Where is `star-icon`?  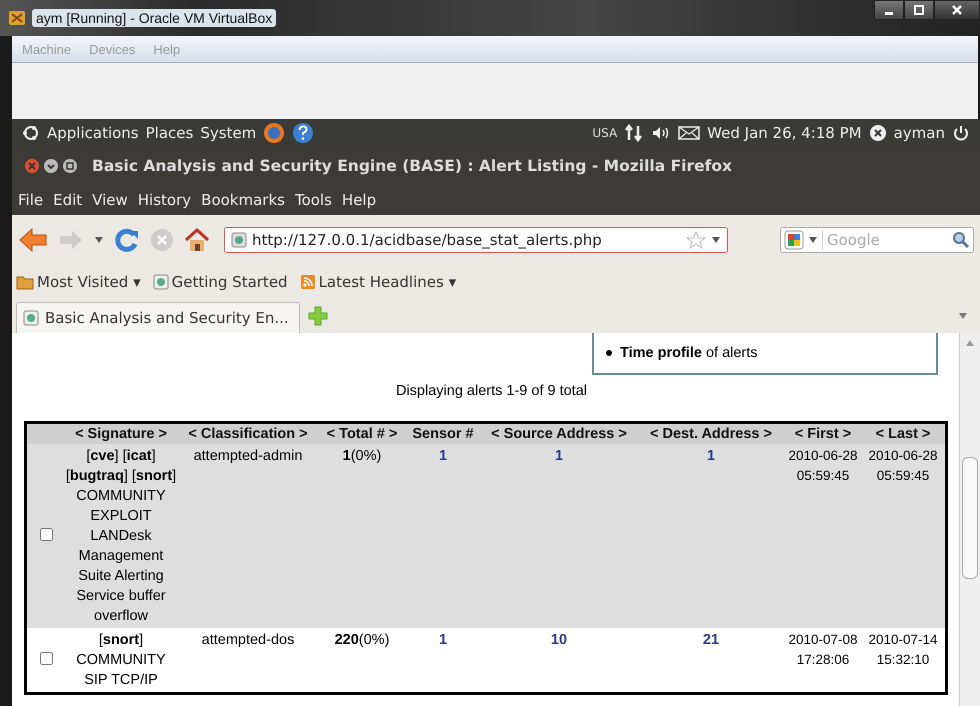
star-icon is located at coordinates (696, 240).